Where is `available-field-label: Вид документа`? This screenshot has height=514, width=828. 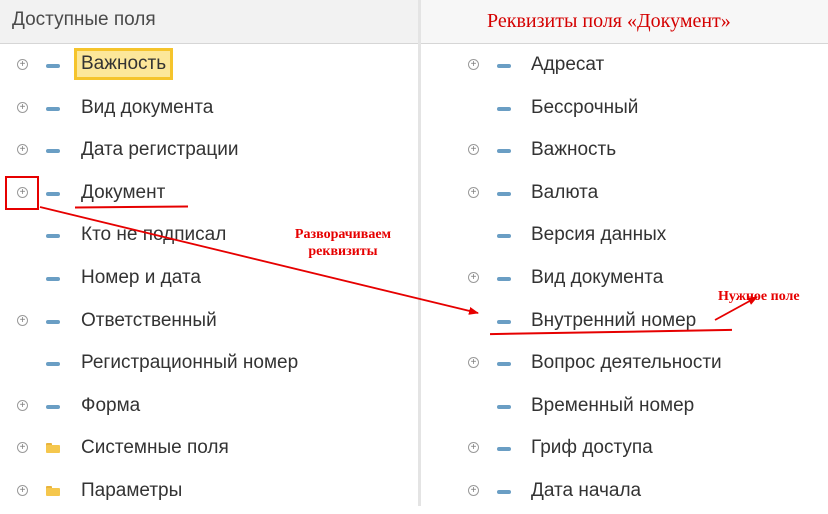 available-field-label: Вид документа is located at coordinates (147, 107).